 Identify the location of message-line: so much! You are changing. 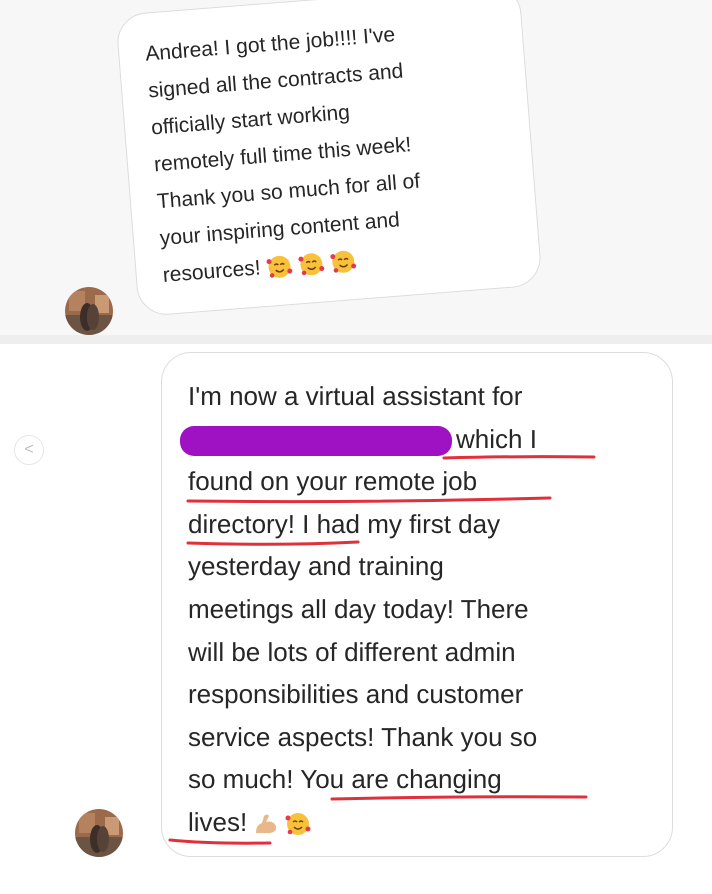
(345, 779).